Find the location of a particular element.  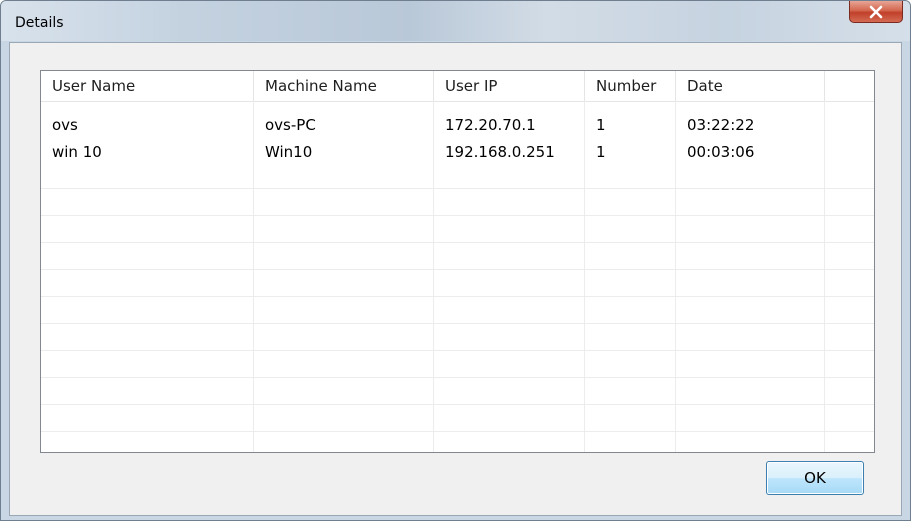

cell-user-ip: 192.168.0.251 is located at coordinates (500, 152).